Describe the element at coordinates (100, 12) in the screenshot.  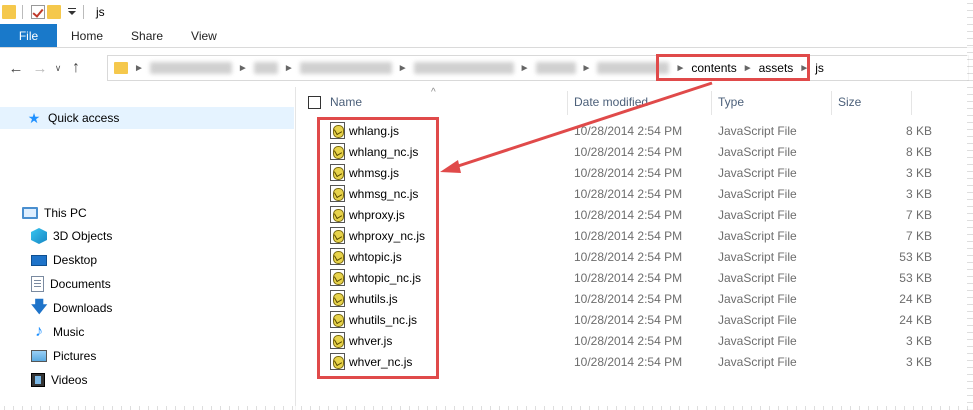
I see `window-title: js` at that location.